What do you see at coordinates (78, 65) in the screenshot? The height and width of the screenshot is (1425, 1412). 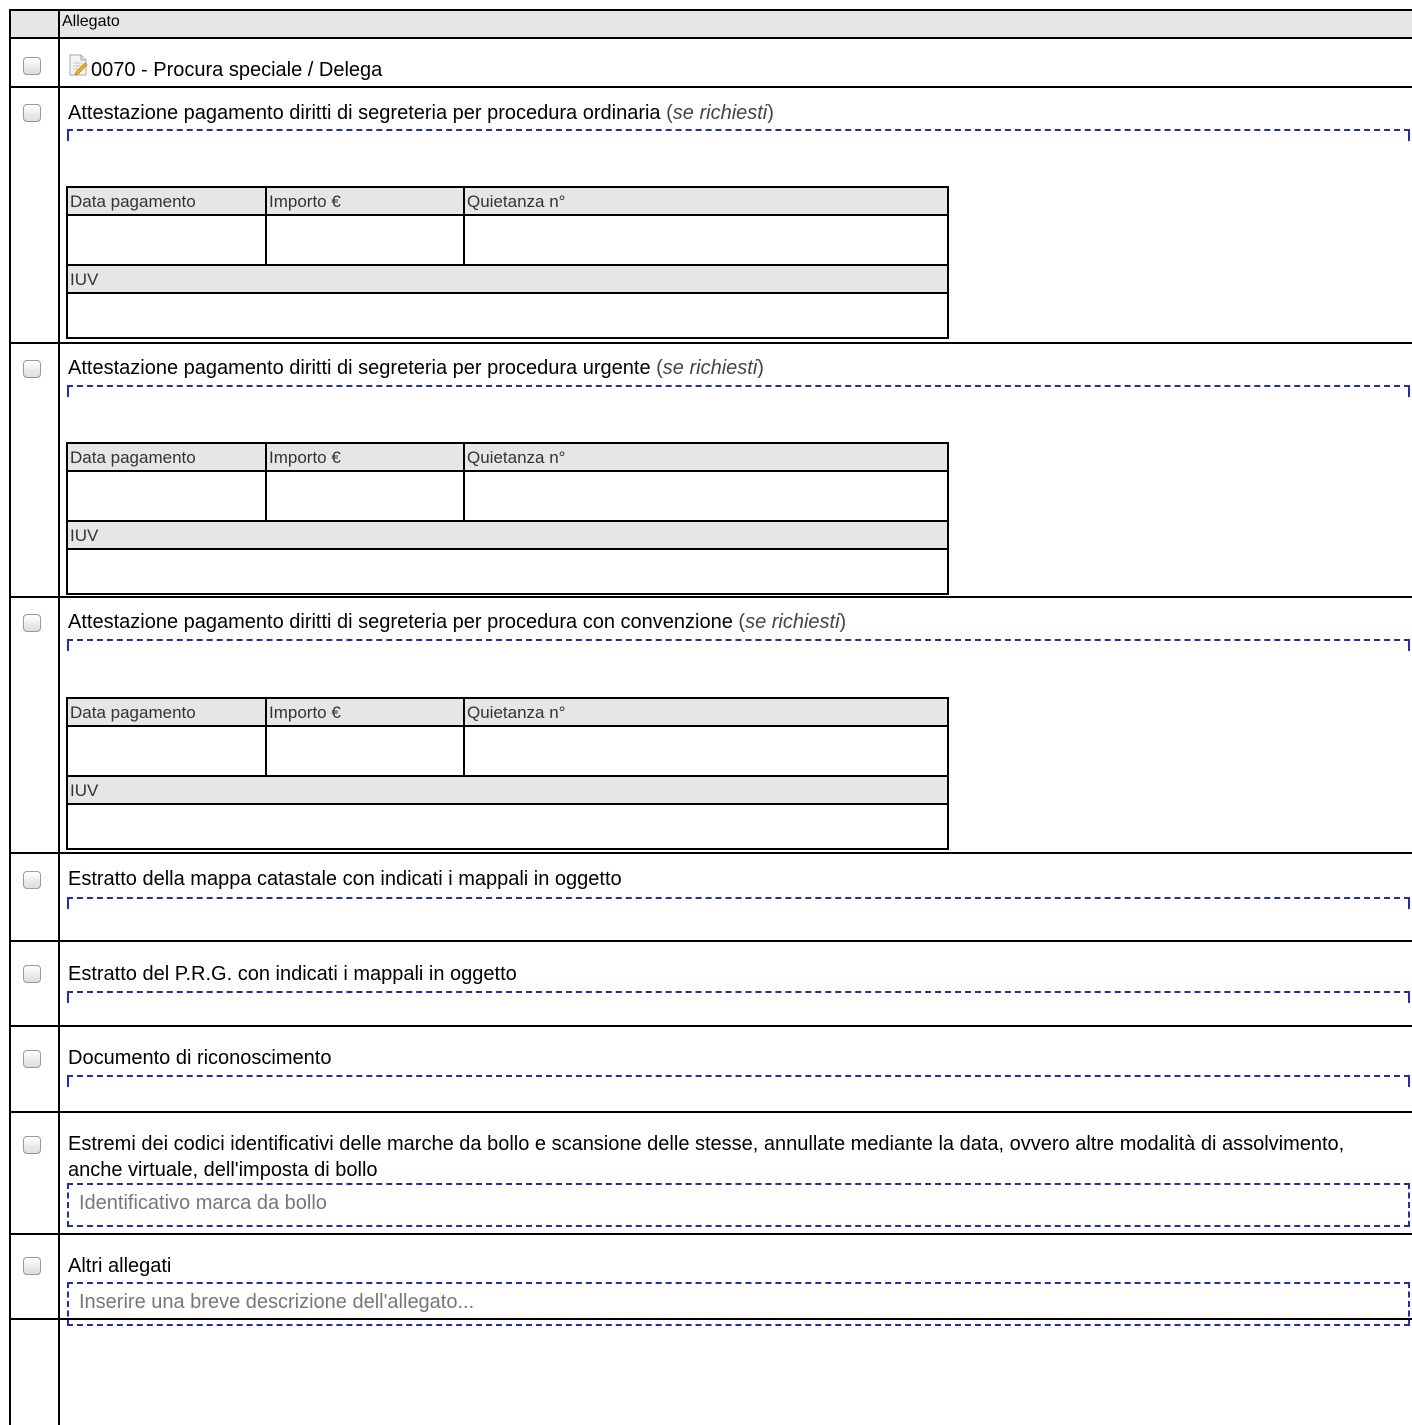 I see `document-edit-icon` at bounding box center [78, 65].